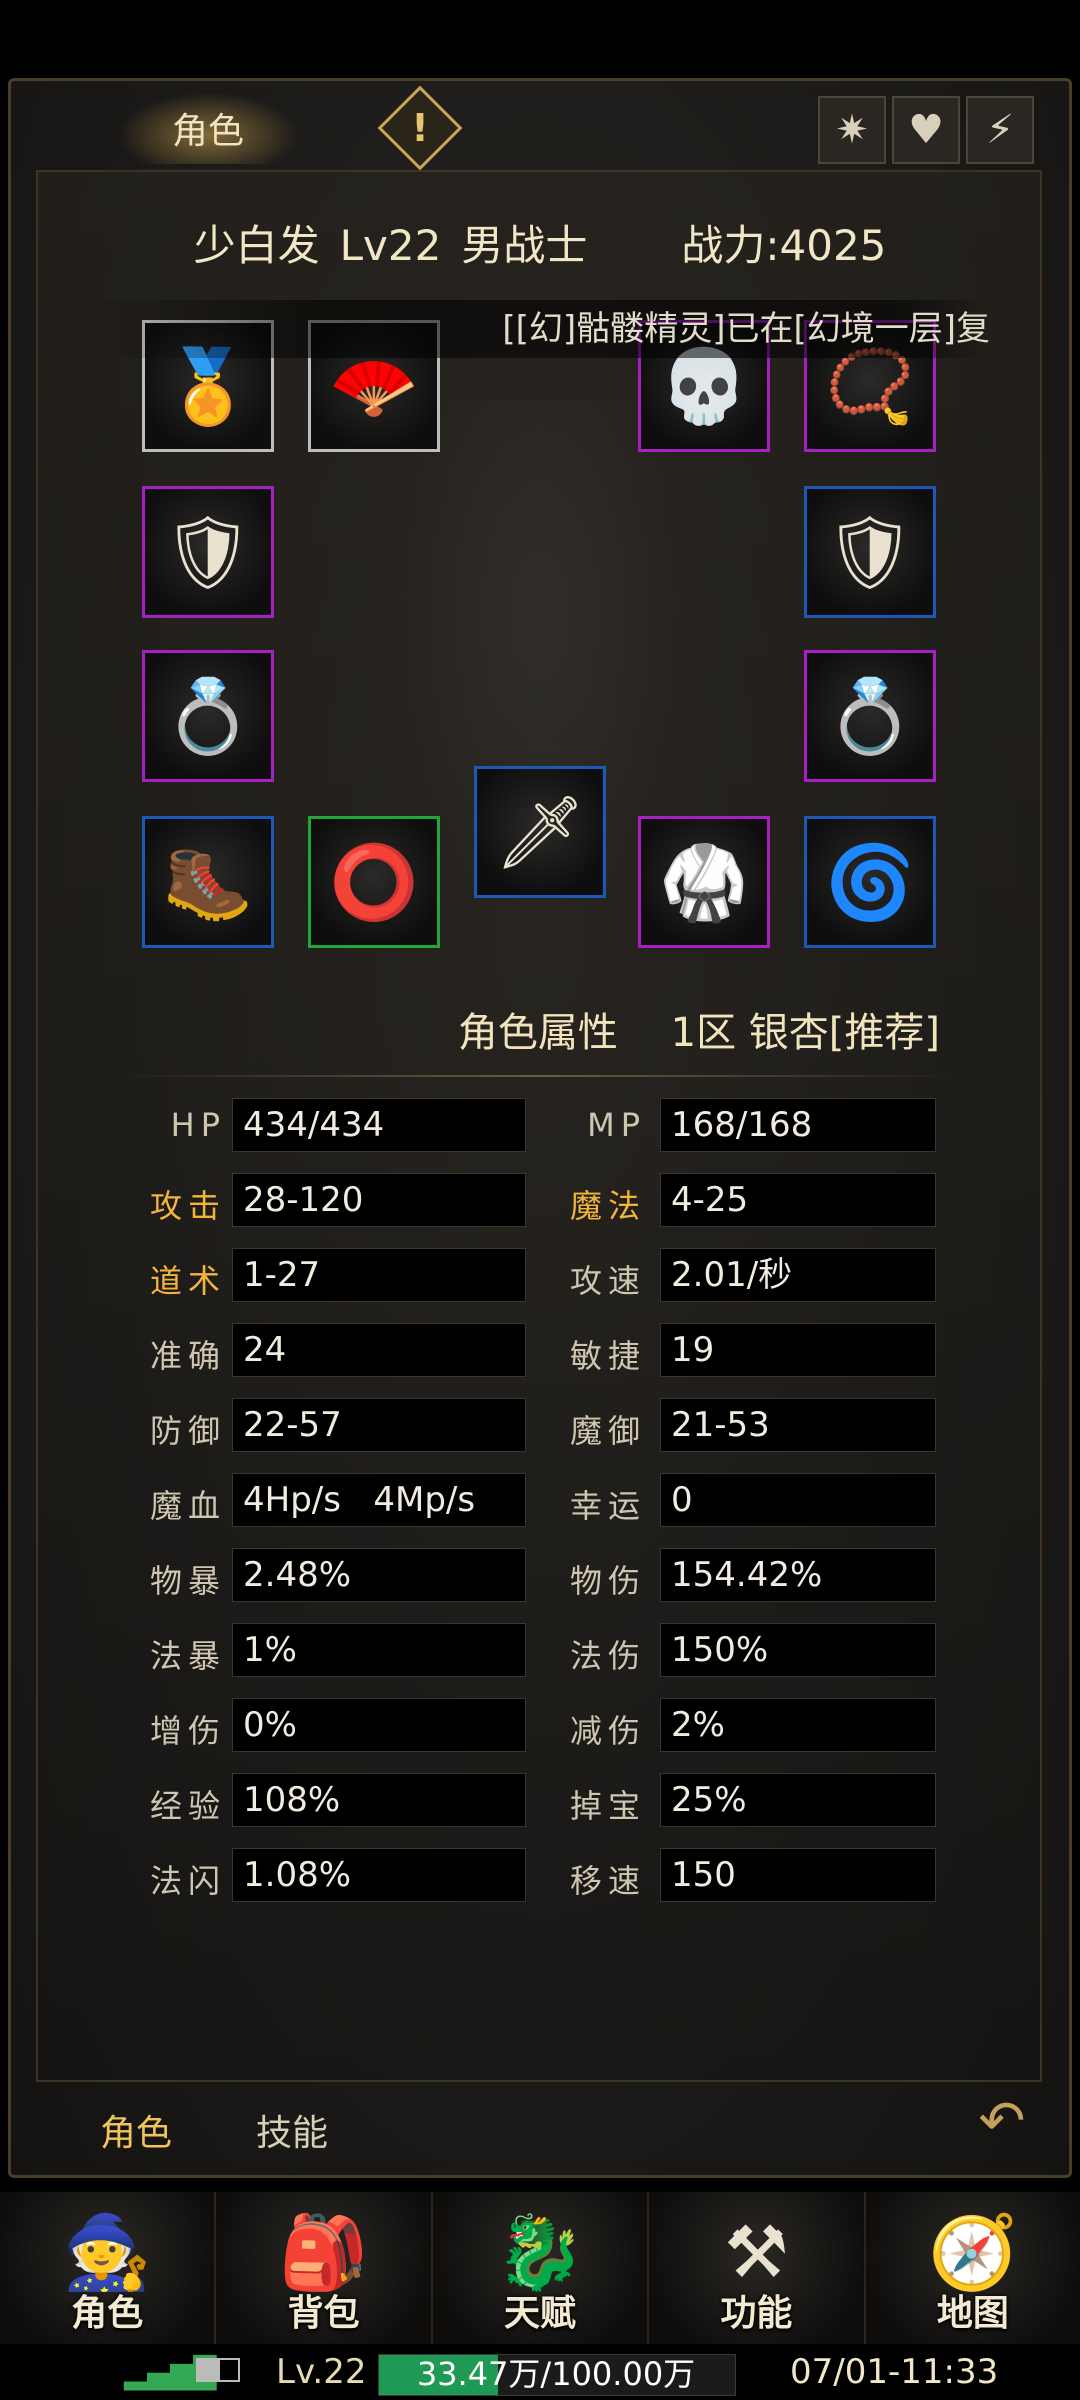 This screenshot has width=1080, height=2400. I want to click on stat-value: 21-53, so click(798, 1425).